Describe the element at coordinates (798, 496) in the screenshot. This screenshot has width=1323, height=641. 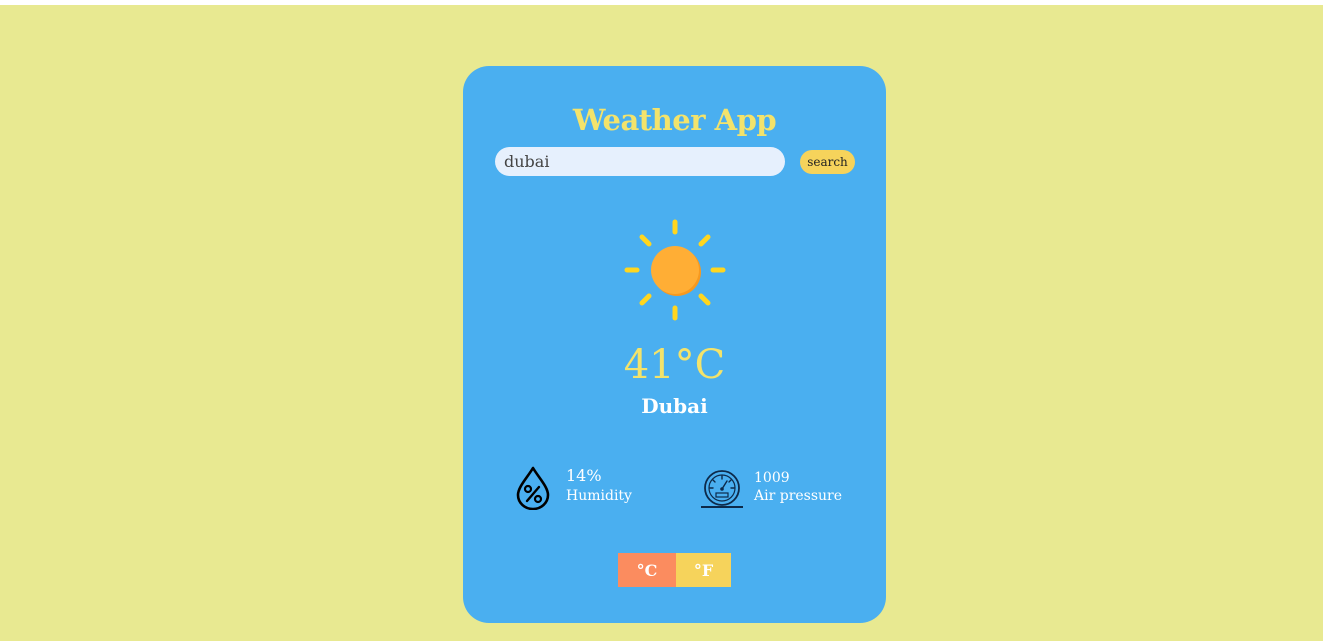
I see `pressure-label: Air pressure` at that location.